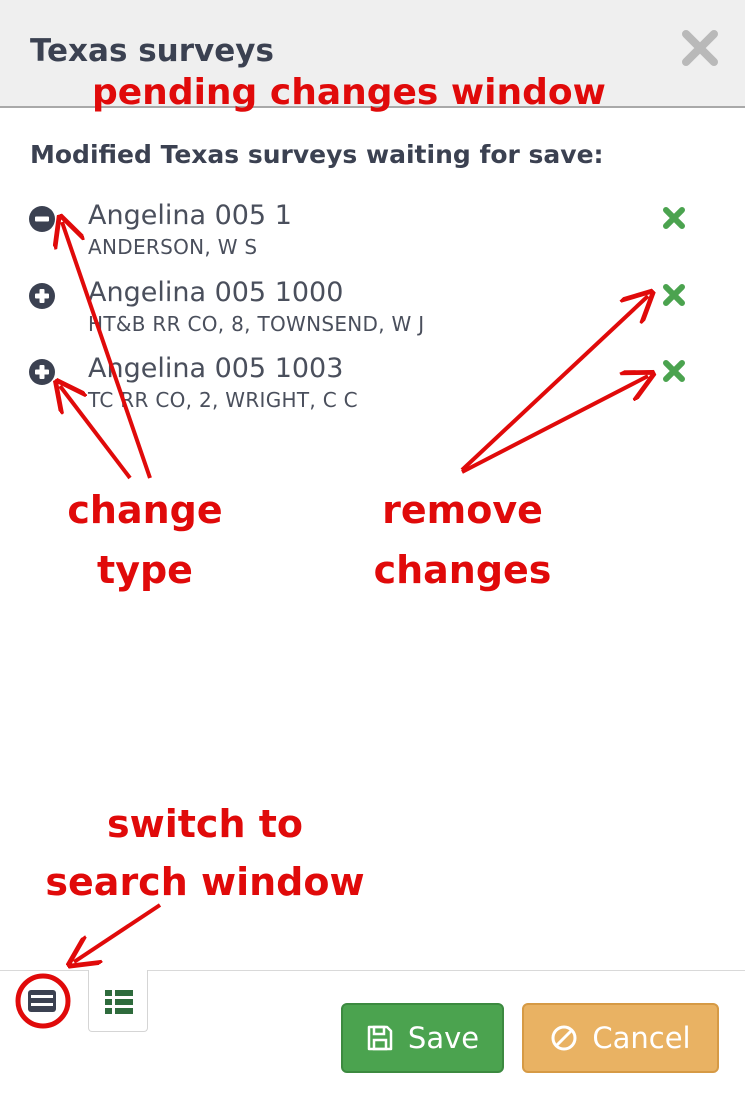 Image resolution: width=745 pixels, height=1099 pixels. Describe the element at coordinates (349, 92) in the screenshot. I see `annotation-window-label: pending changes window` at that location.